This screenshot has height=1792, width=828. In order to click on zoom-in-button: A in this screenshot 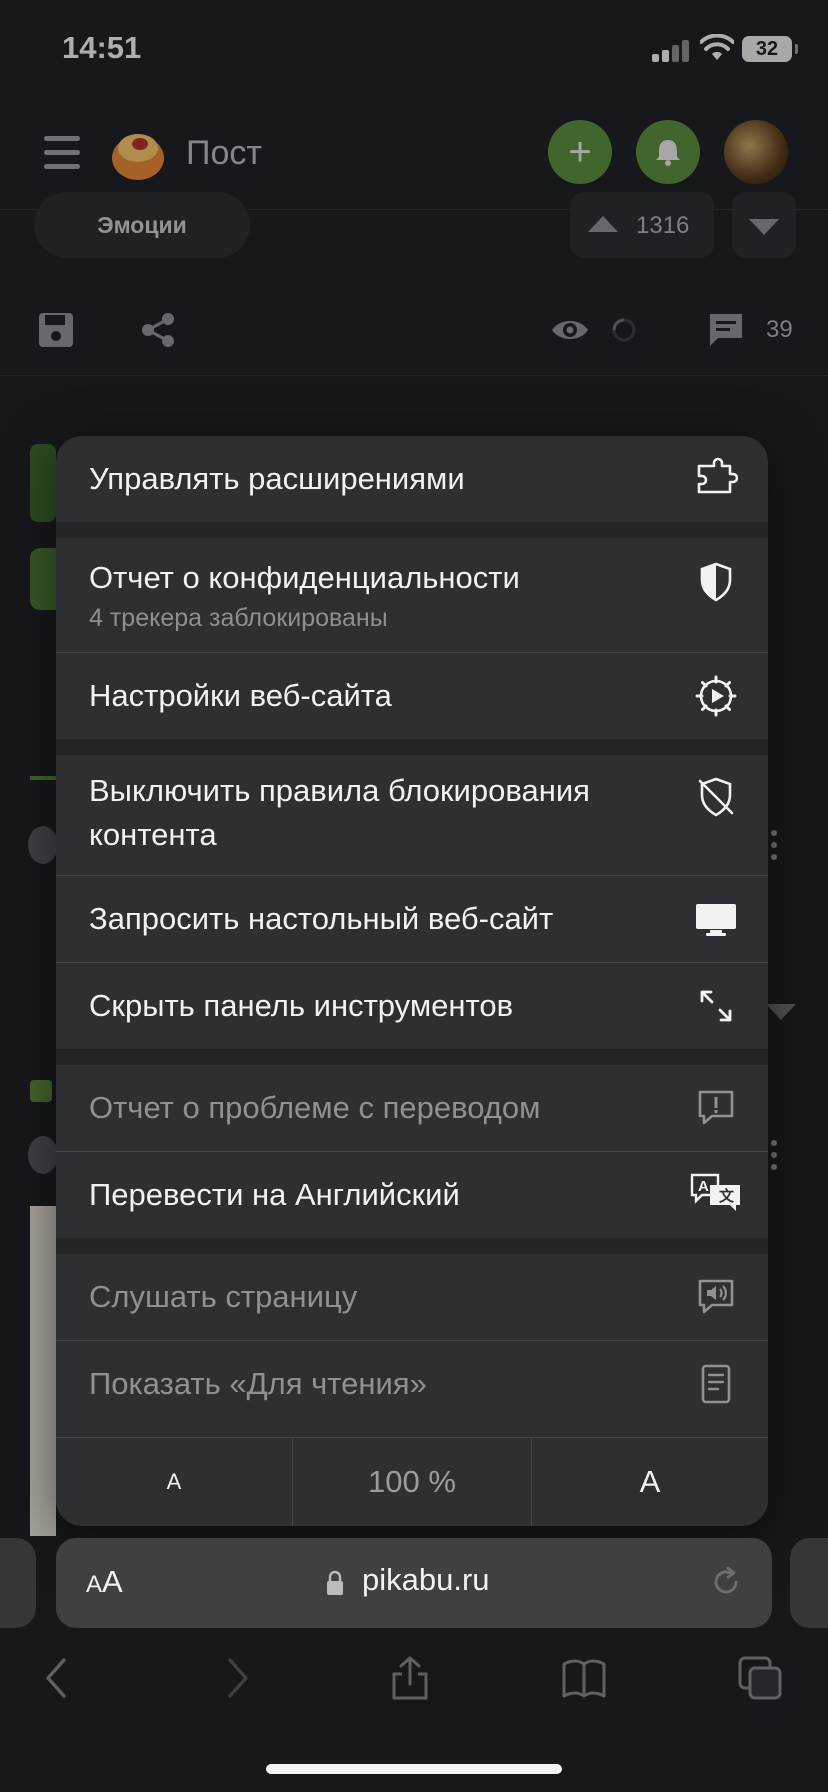, I will do `click(650, 1482)`.